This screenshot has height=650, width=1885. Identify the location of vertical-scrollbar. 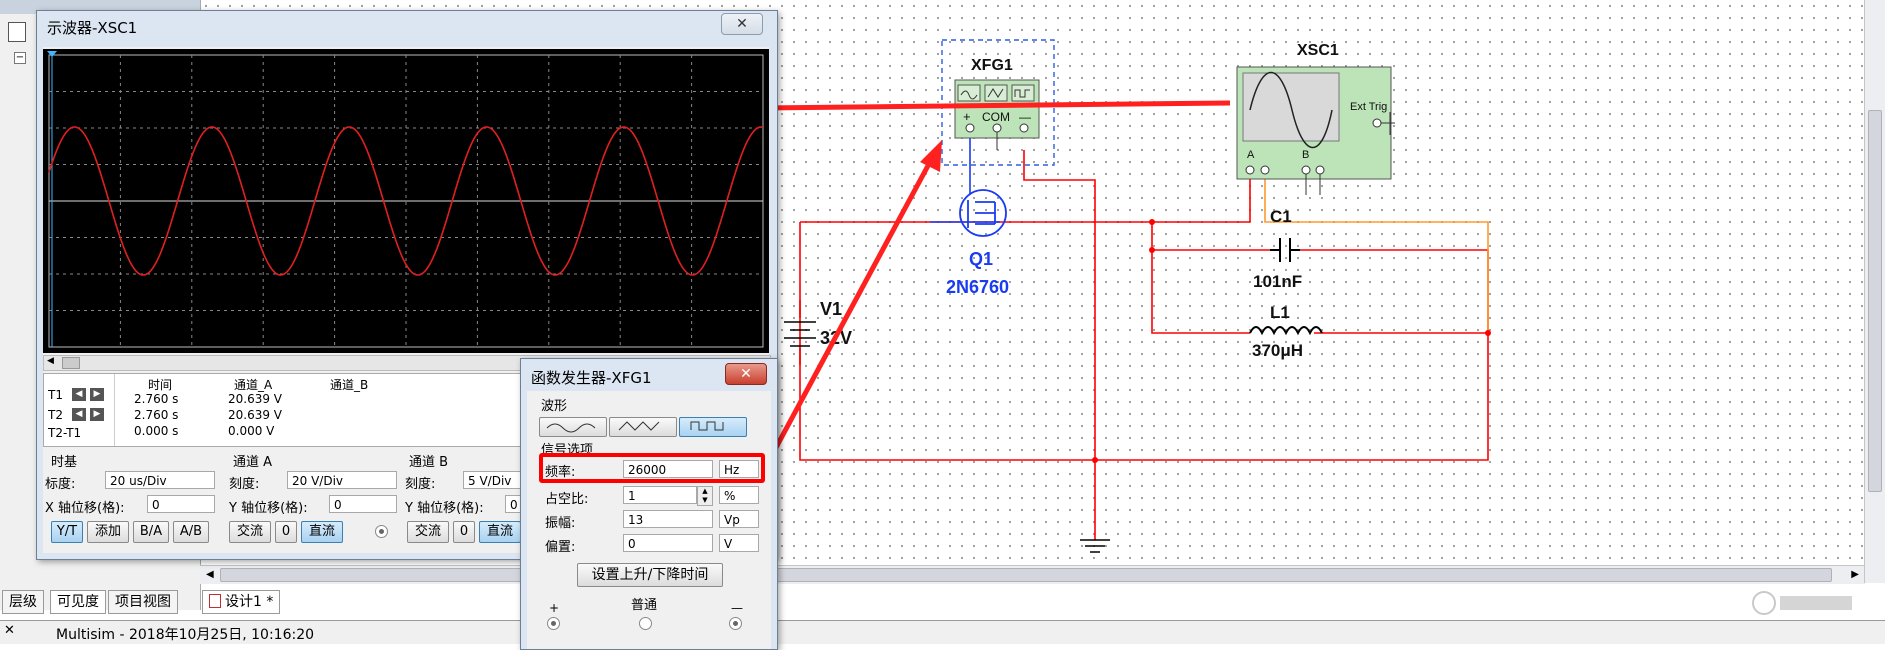
(1874, 291).